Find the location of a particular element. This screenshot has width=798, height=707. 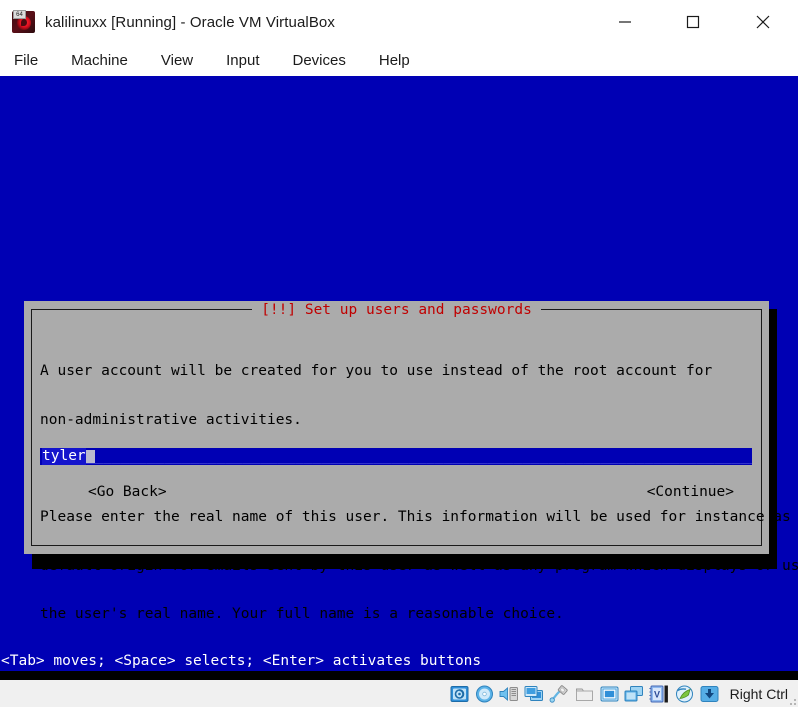

shared-folders-icon is located at coordinates (584, 693).